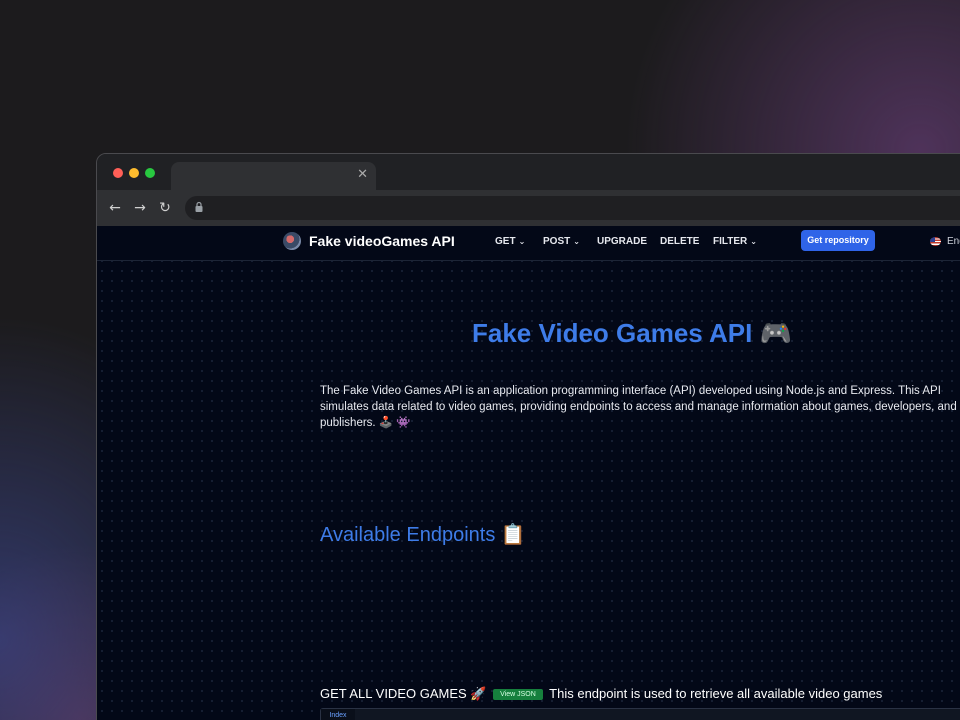 The width and height of the screenshot is (960, 720). I want to click on nav-item-delete: DELETE, so click(679, 241).